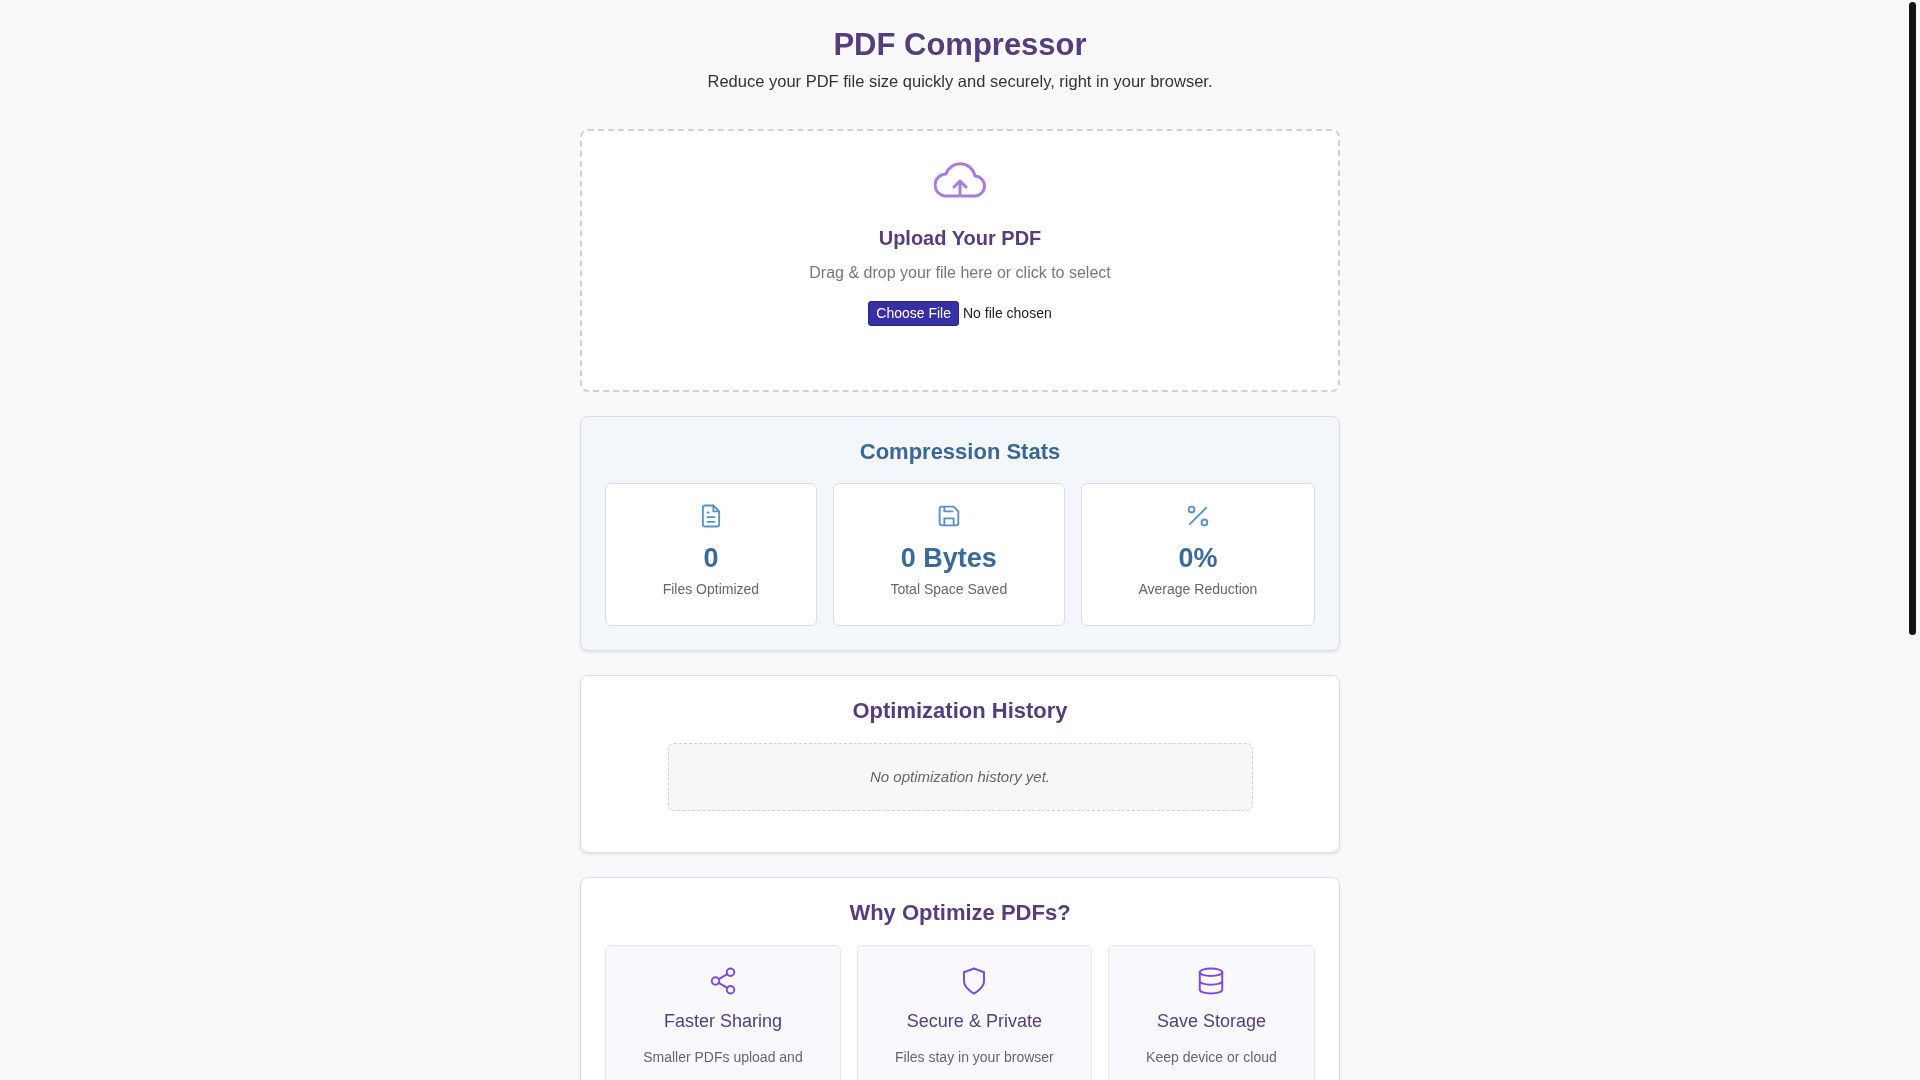 The image size is (1920, 1080). Describe the element at coordinates (960, 711) in the screenshot. I see `section-title: Optimization History` at that location.